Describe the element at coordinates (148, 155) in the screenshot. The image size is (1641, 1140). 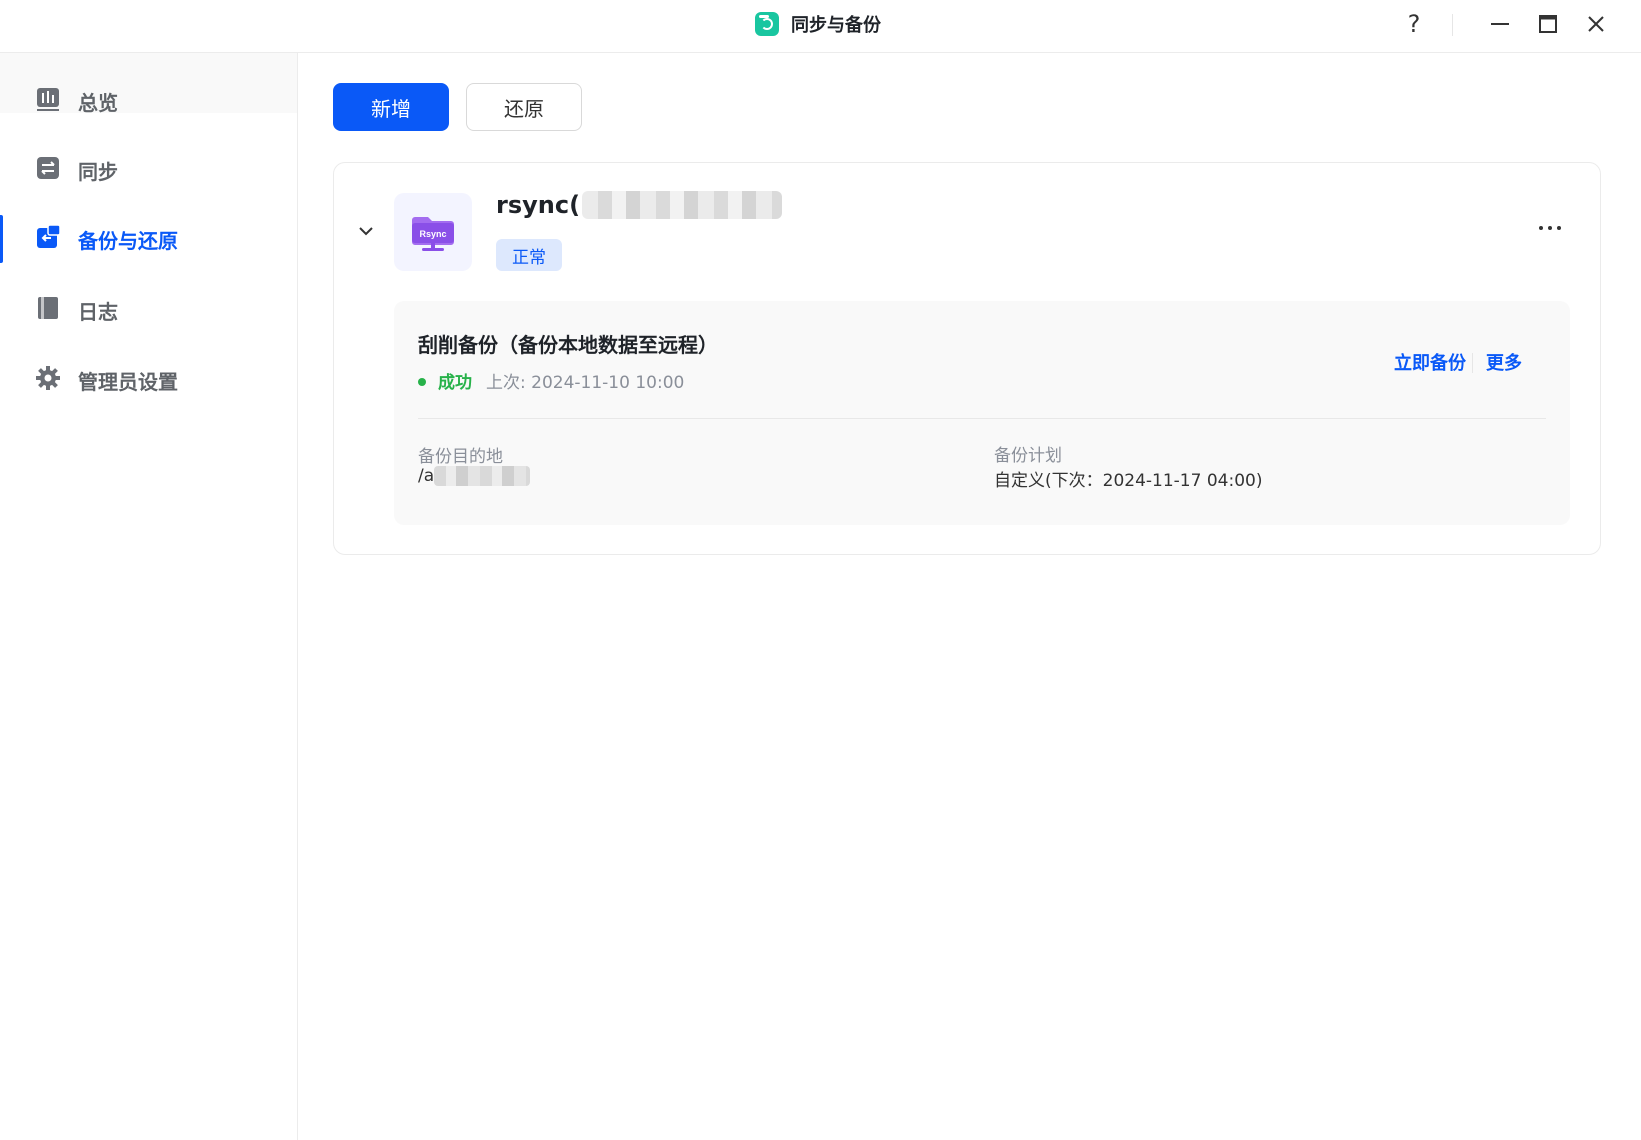
I see `sidebar-item-sync: 同步` at that location.